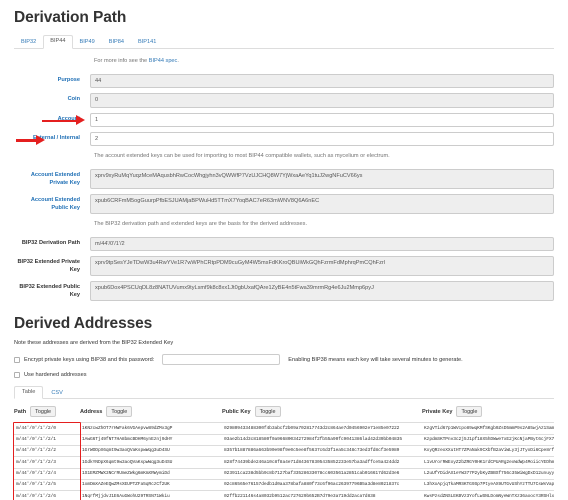 The height and width of the screenshot is (500, 568). What do you see at coordinates (49, 291) in the screenshot?
I see `bip32-ext-pub-label: BIP32 Extended Public Key` at bounding box center [49, 291].